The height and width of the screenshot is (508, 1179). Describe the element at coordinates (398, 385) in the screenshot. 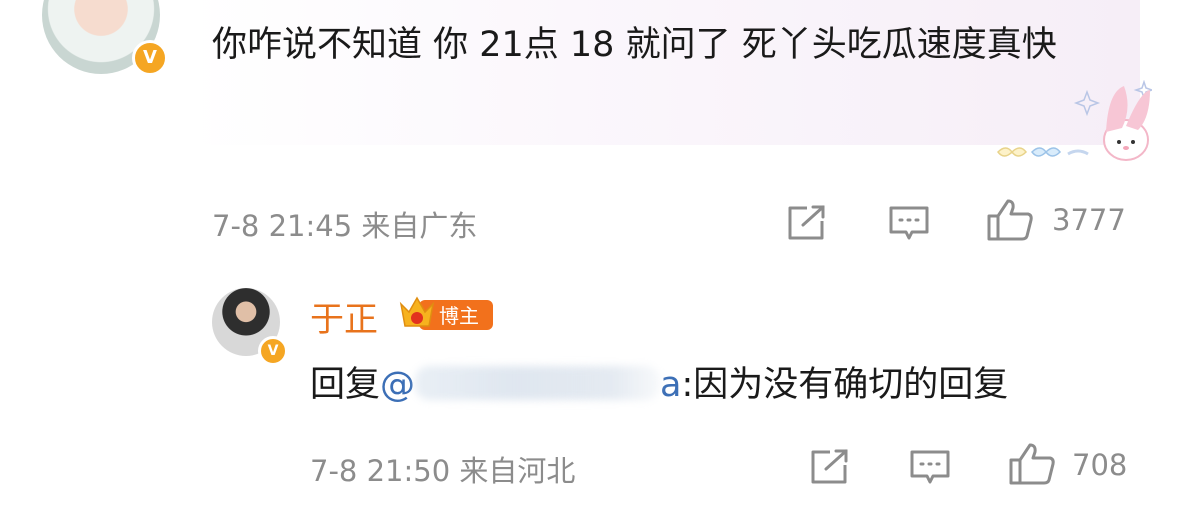

I see `mention-at: @` at that location.